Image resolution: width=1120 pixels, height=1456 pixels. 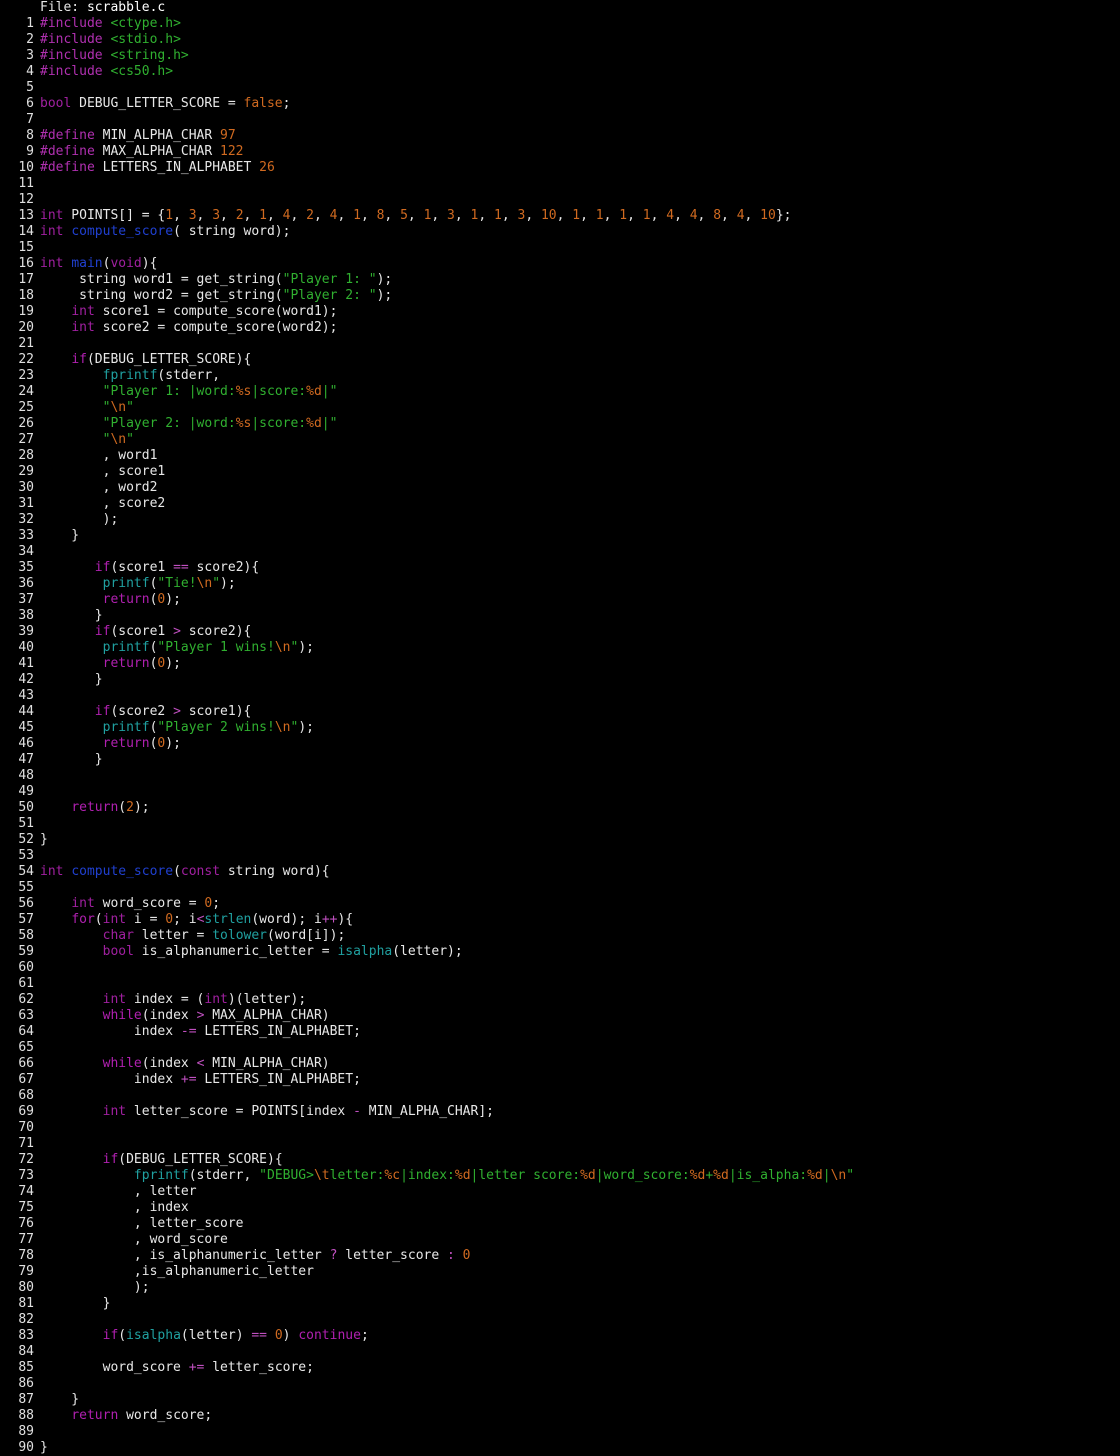 What do you see at coordinates (560, 856) in the screenshot?
I see `code-line: 53` at bounding box center [560, 856].